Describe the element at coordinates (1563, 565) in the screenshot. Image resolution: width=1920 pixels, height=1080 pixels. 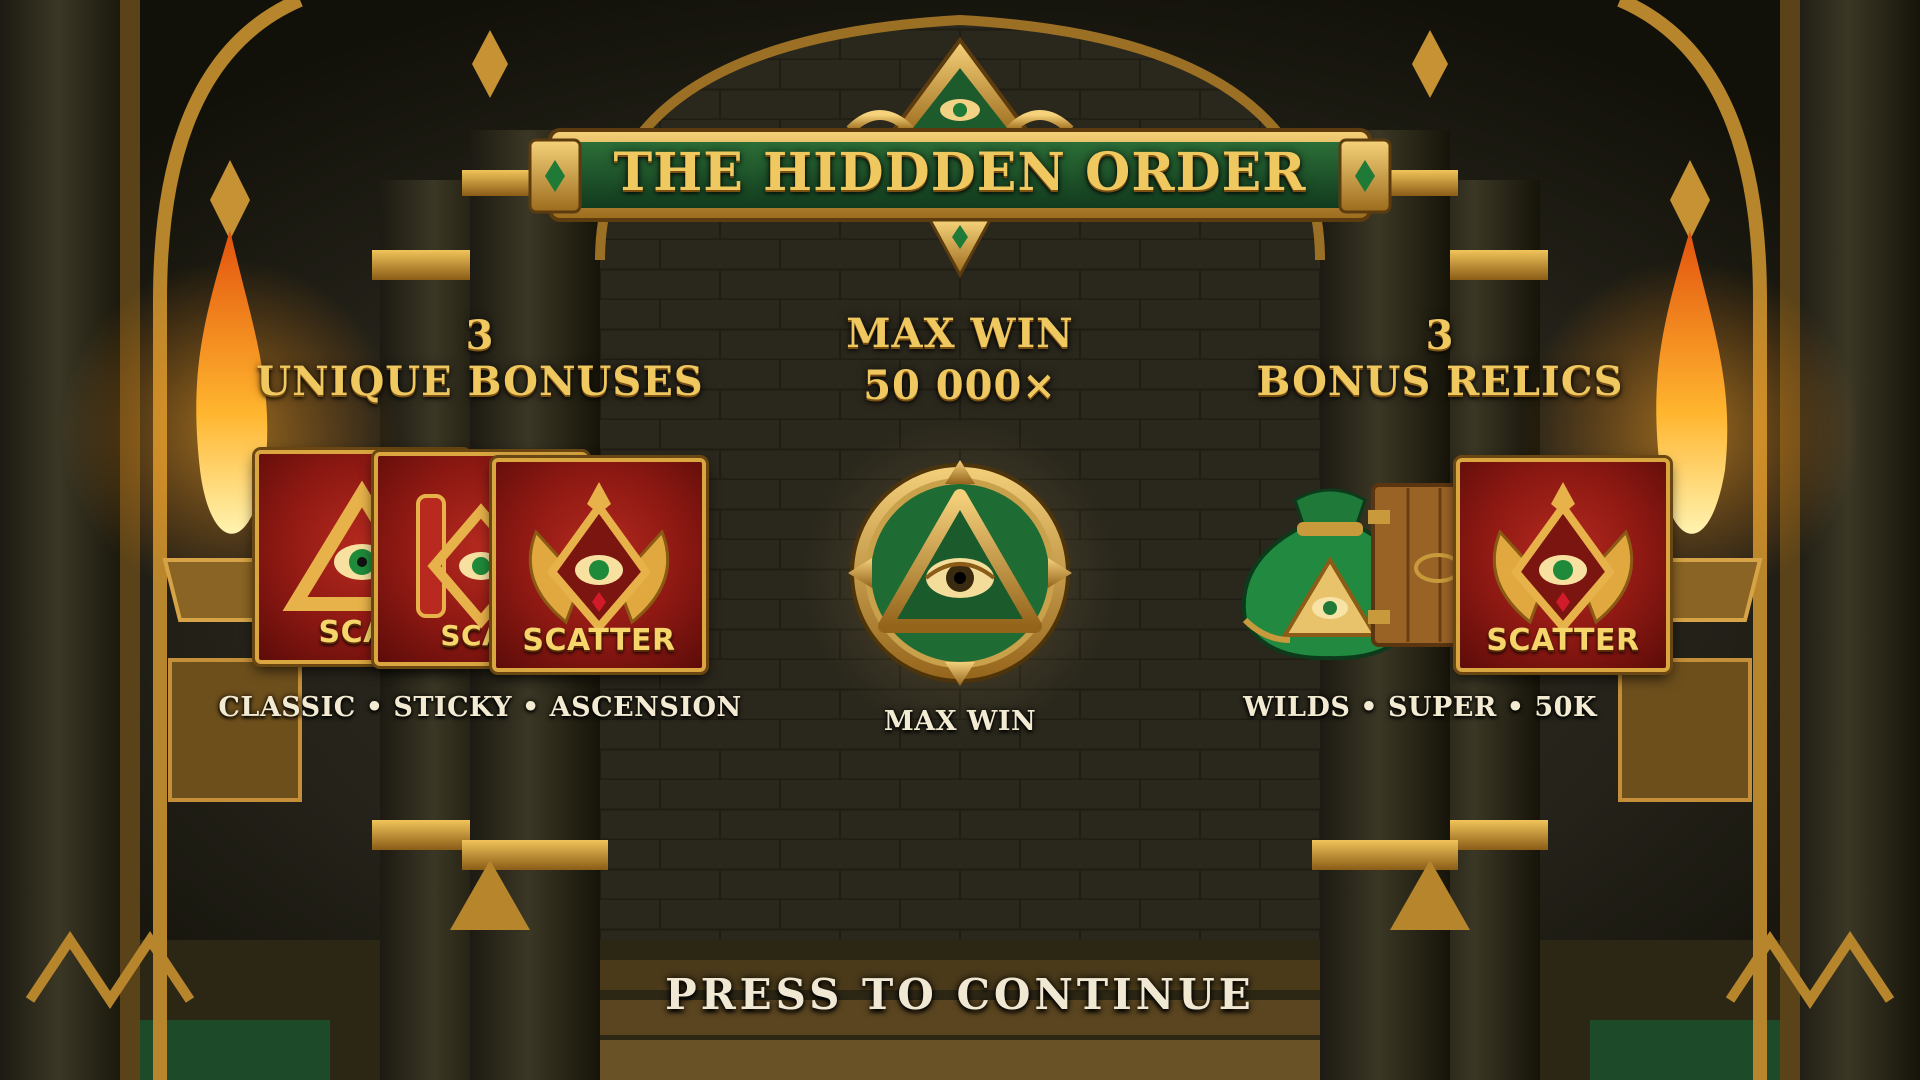
I see `scatter-card-relic: SCATTER` at that location.